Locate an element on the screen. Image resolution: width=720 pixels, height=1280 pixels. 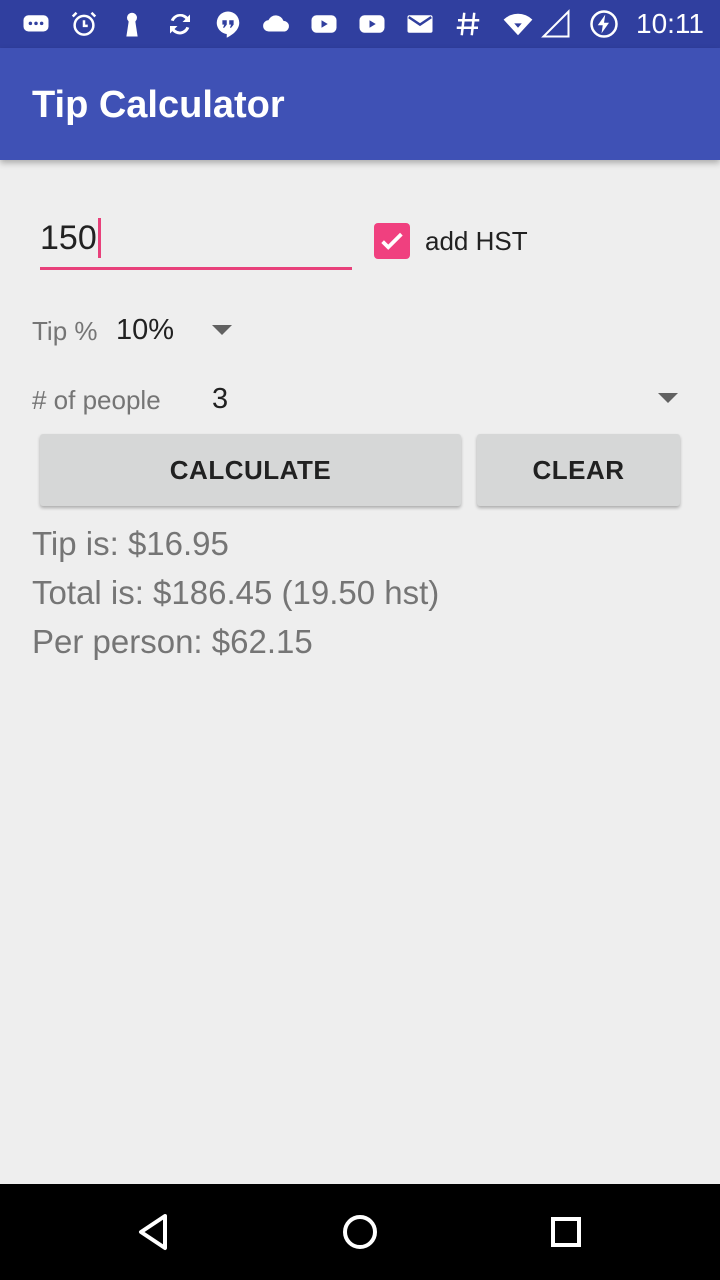
status-bar: 10:11 is located at coordinates (360, 24).